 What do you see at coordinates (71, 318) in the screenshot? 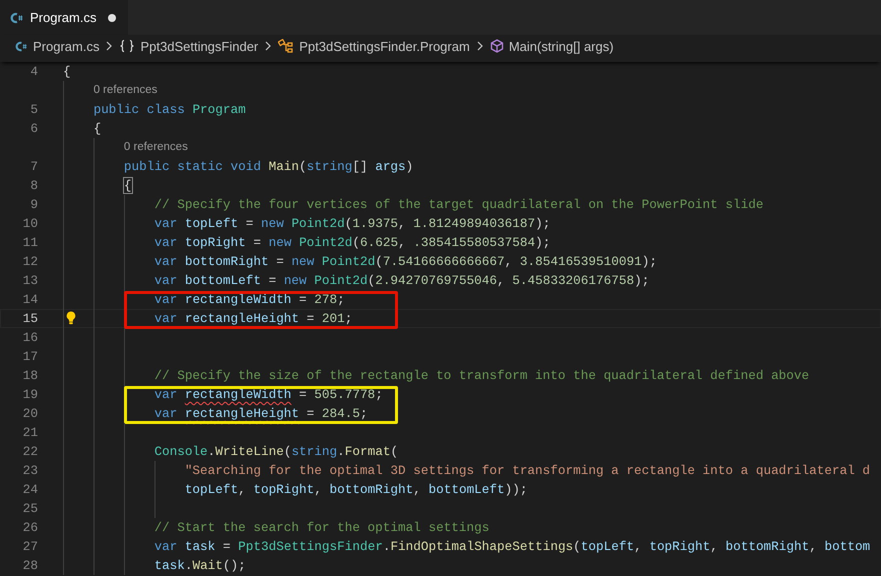
I see `lightbulb-icon` at bounding box center [71, 318].